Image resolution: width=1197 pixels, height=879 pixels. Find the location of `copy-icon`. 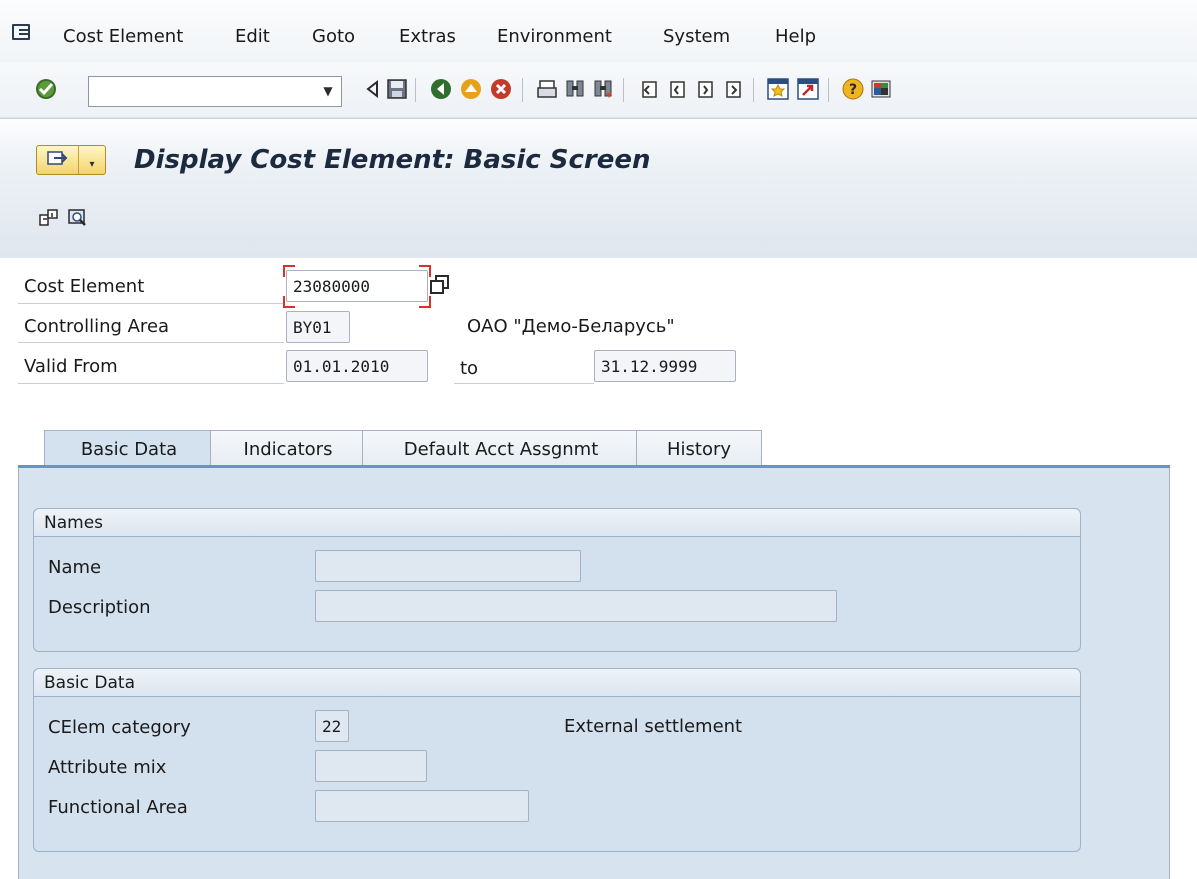

copy-icon is located at coordinates (441, 286).